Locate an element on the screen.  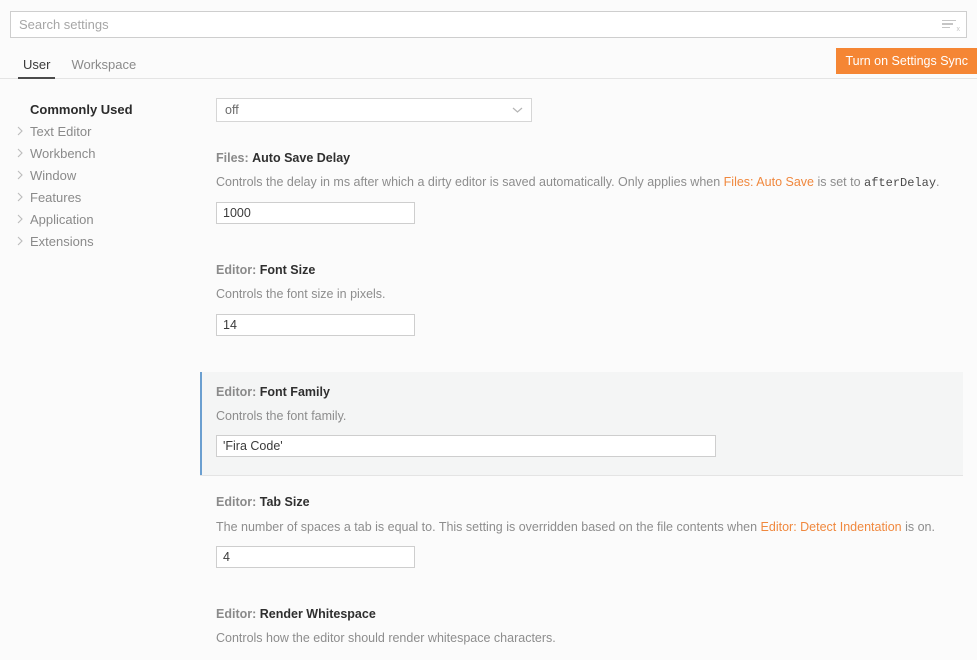
toc-item-text-editor: Text Editor is located at coordinates (100, 131).